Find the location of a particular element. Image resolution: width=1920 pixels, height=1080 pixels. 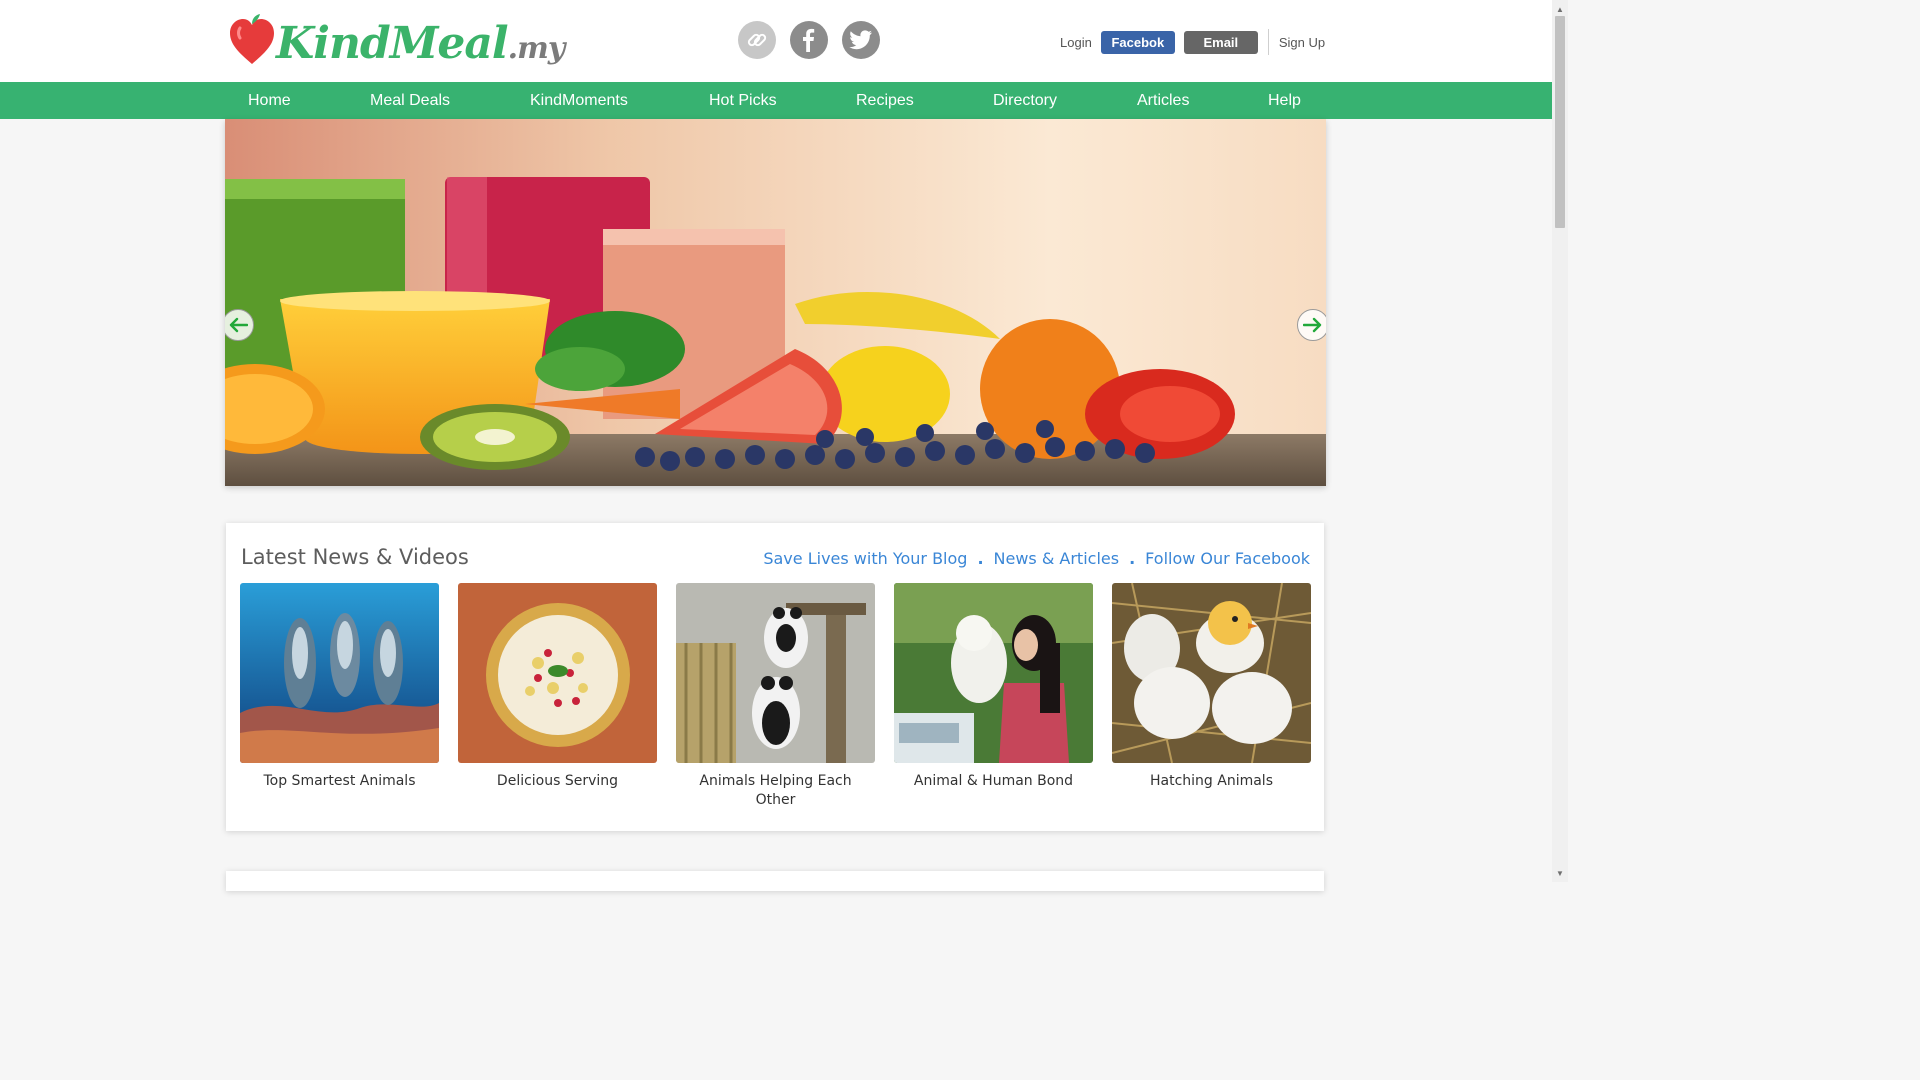

news-card: Delicious Serving is located at coordinates (557, 696).